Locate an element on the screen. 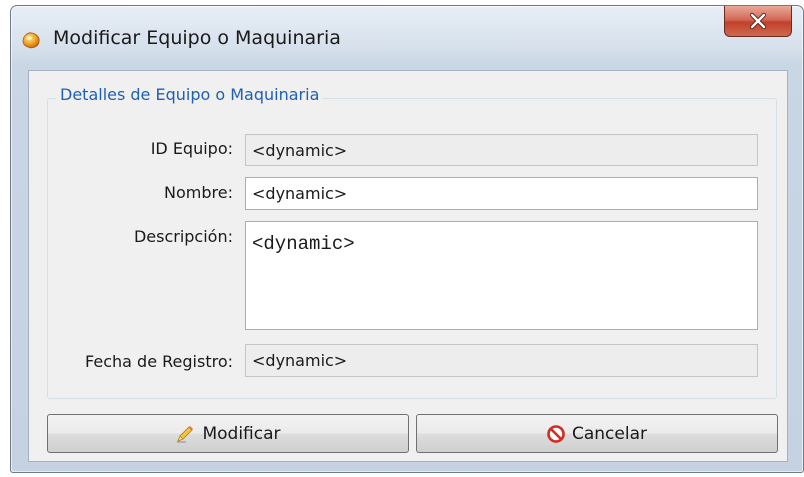 The height and width of the screenshot is (477, 804). nombre-value: <dynamic> is located at coordinates (300, 193).